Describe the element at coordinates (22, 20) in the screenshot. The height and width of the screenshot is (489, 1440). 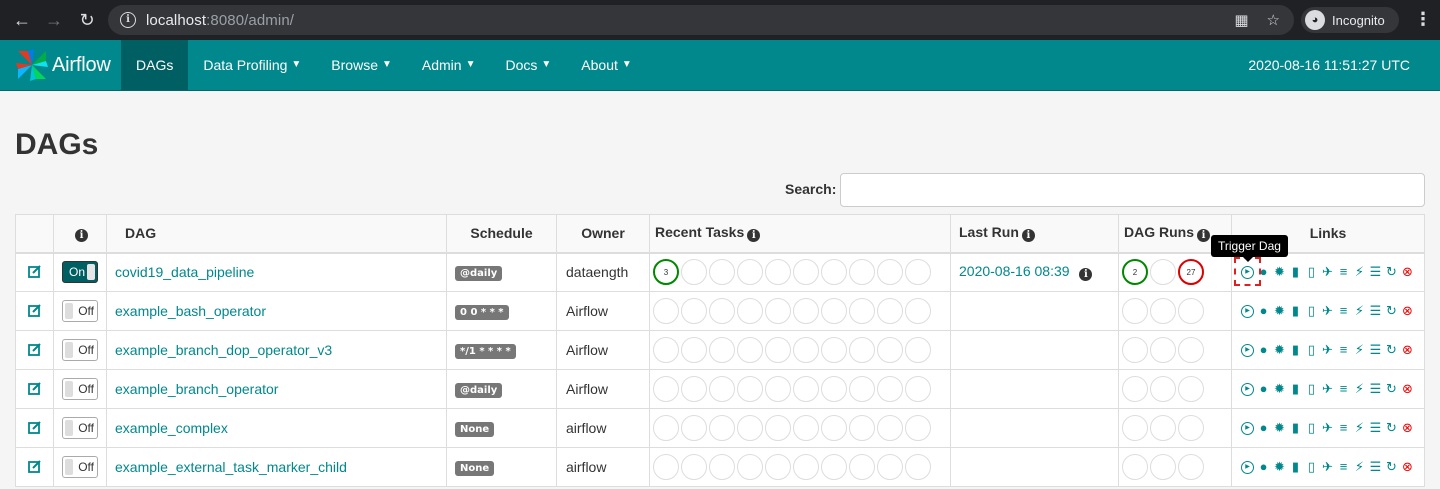
I see `back-arrow-icon: ←` at that location.